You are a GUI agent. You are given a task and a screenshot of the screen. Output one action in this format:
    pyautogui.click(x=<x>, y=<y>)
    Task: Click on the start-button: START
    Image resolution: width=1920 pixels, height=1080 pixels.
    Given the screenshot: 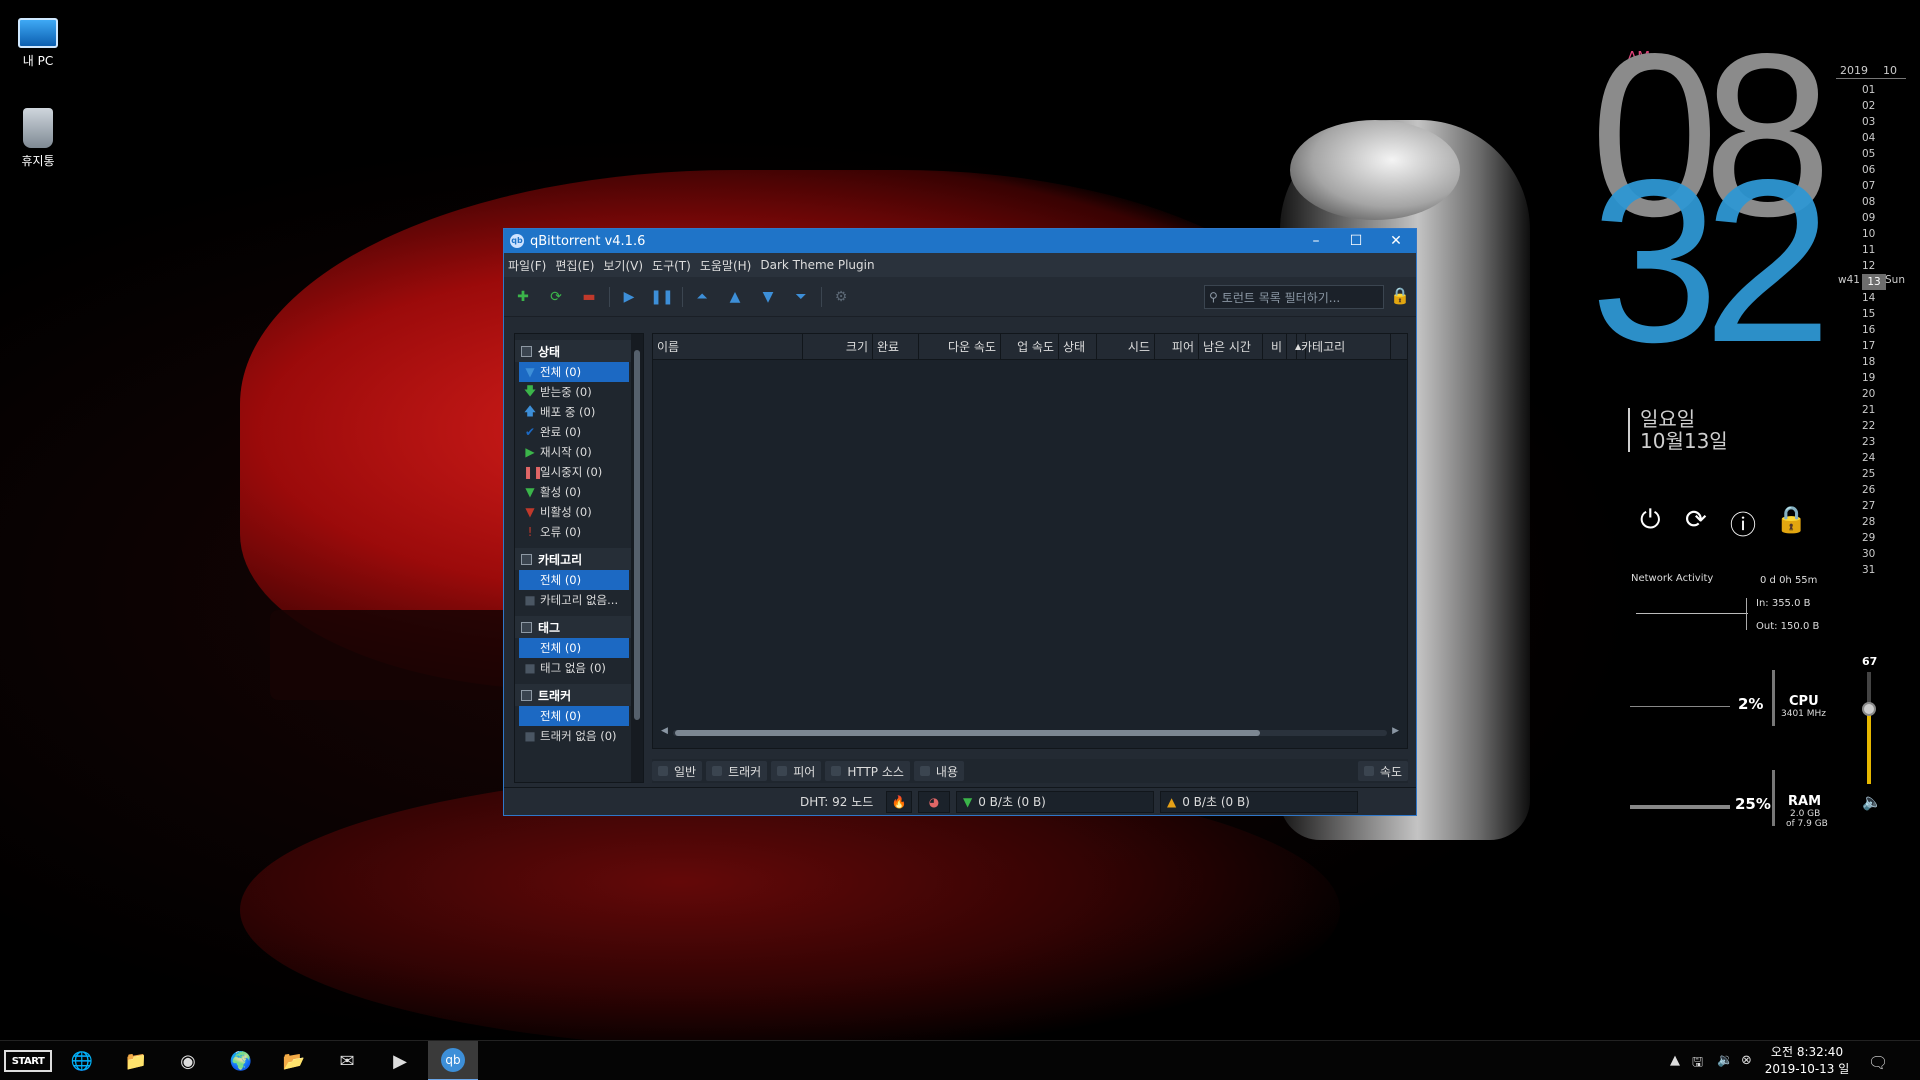 What is the action you would take?
    pyautogui.click(x=28, y=1061)
    